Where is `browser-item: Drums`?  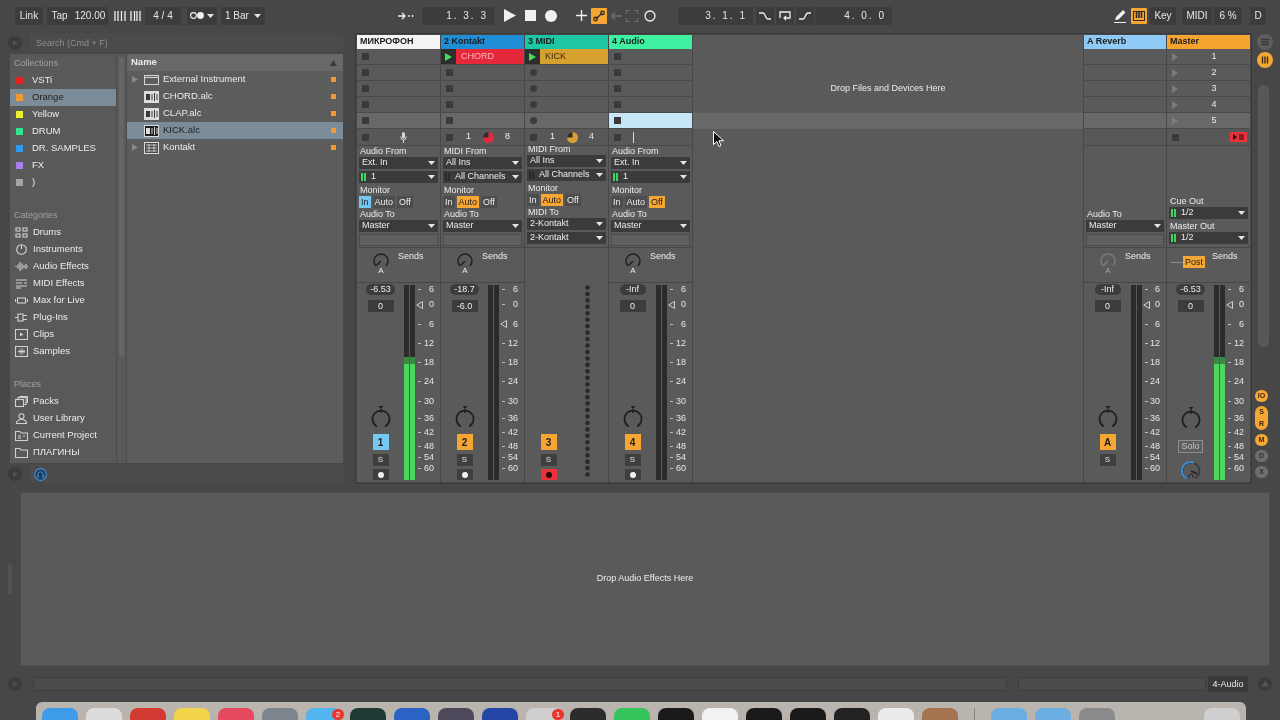
browser-item: Drums is located at coordinates (63, 232).